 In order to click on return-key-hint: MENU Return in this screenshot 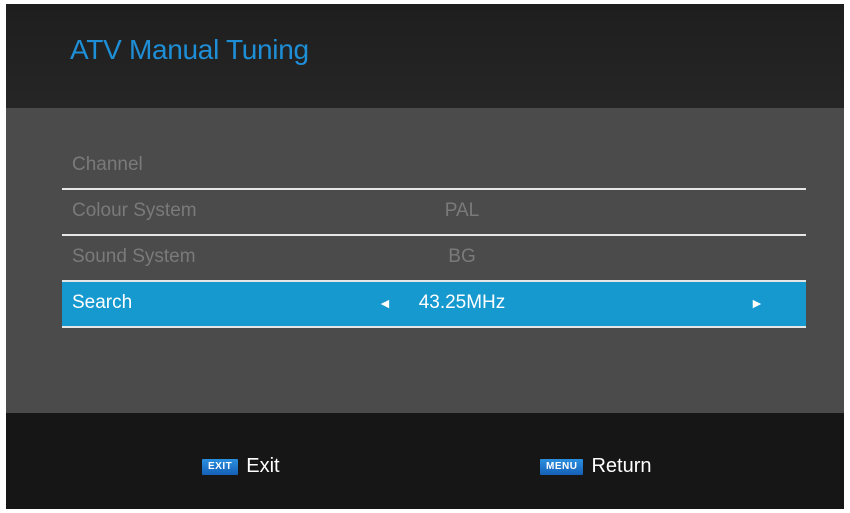, I will do `click(595, 466)`.